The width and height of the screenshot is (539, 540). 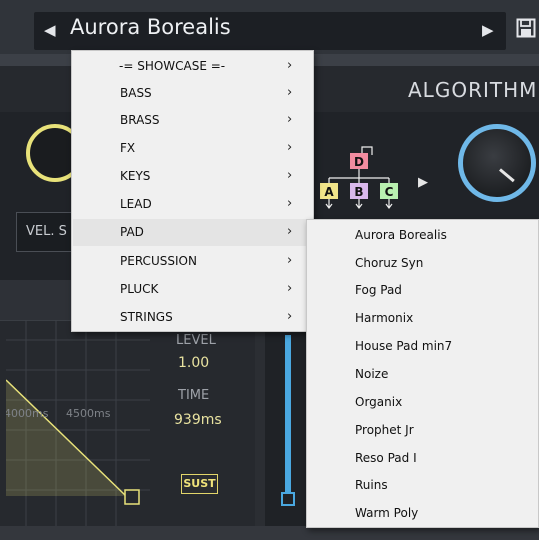 I want to click on menu-item-pluck: PLUCK ›, so click(x=192, y=289).